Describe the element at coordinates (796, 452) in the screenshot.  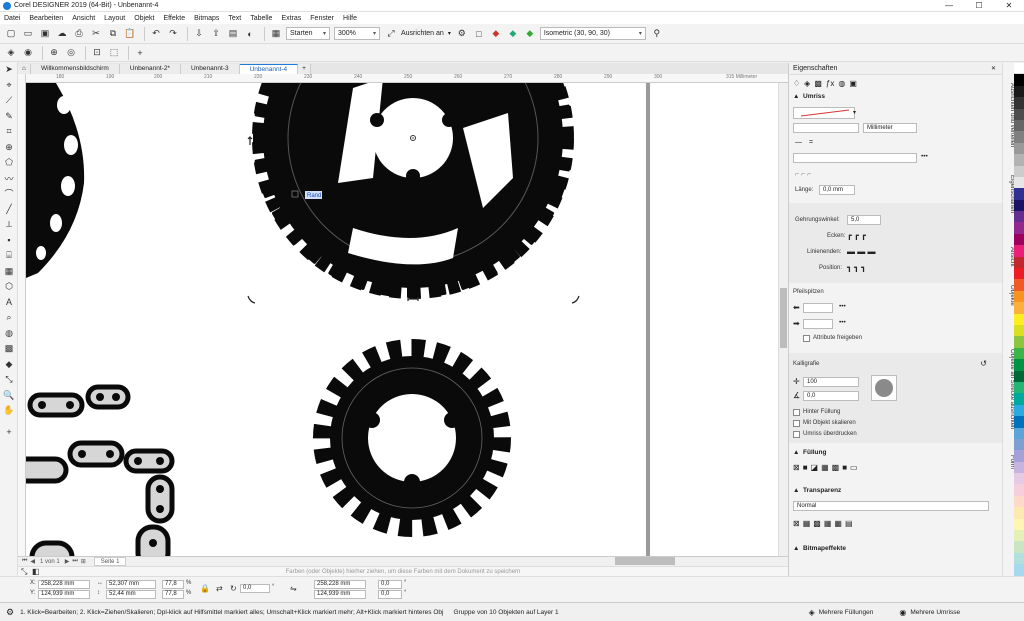
I see `fill-collapse-icon: ▲` at that location.